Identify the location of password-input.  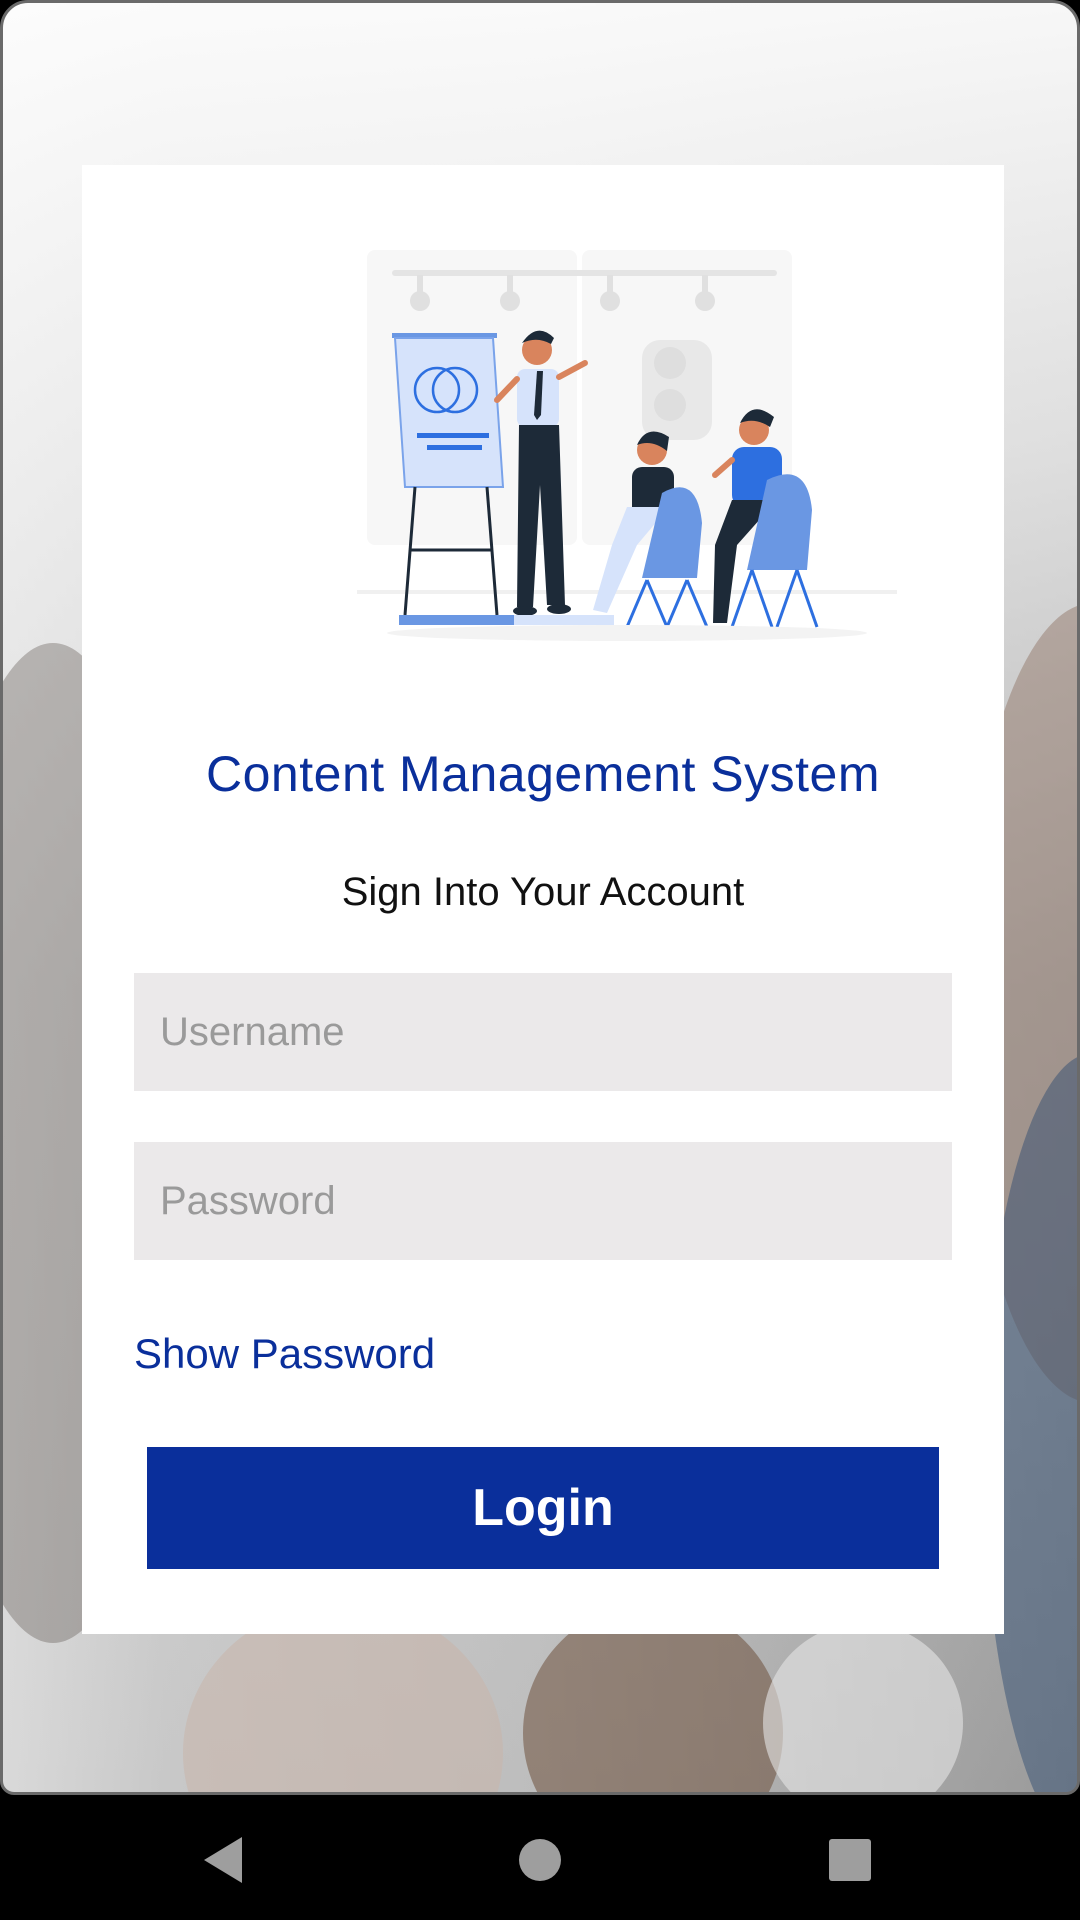
(543, 1201).